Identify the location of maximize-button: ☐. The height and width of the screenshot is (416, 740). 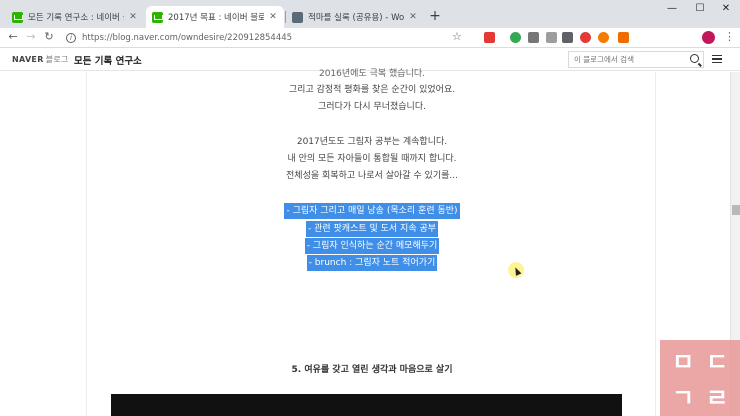
(700, 8).